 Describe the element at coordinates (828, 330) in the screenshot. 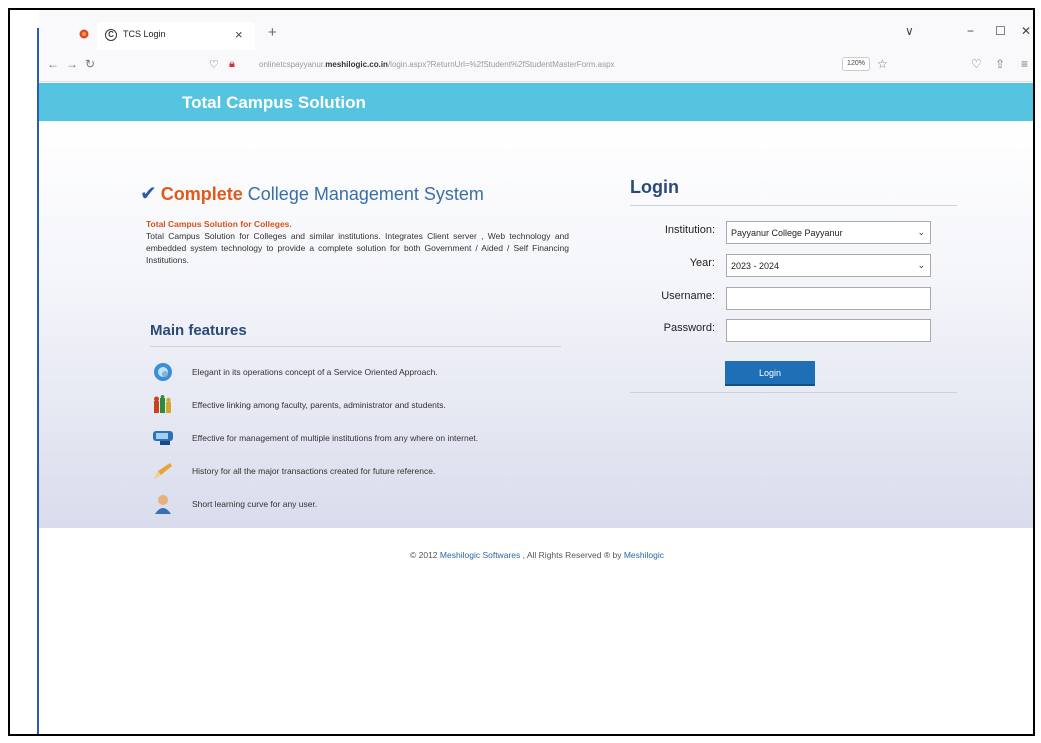

I see `password-field` at that location.